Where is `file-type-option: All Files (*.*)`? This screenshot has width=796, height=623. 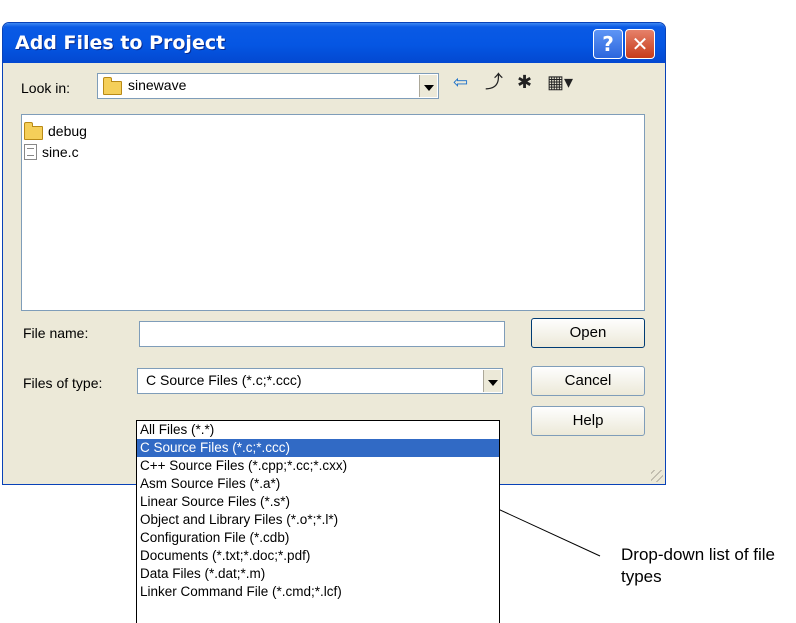 file-type-option: All Files (*.*) is located at coordinates (318, 430).